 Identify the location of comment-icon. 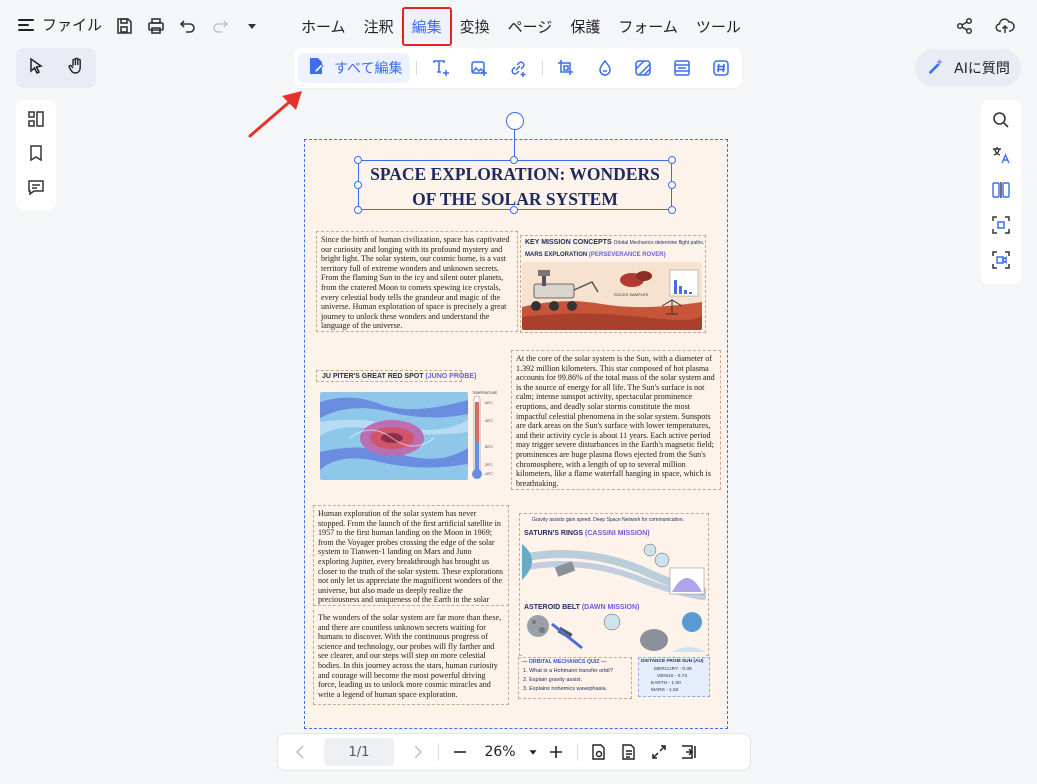
(36, 189).